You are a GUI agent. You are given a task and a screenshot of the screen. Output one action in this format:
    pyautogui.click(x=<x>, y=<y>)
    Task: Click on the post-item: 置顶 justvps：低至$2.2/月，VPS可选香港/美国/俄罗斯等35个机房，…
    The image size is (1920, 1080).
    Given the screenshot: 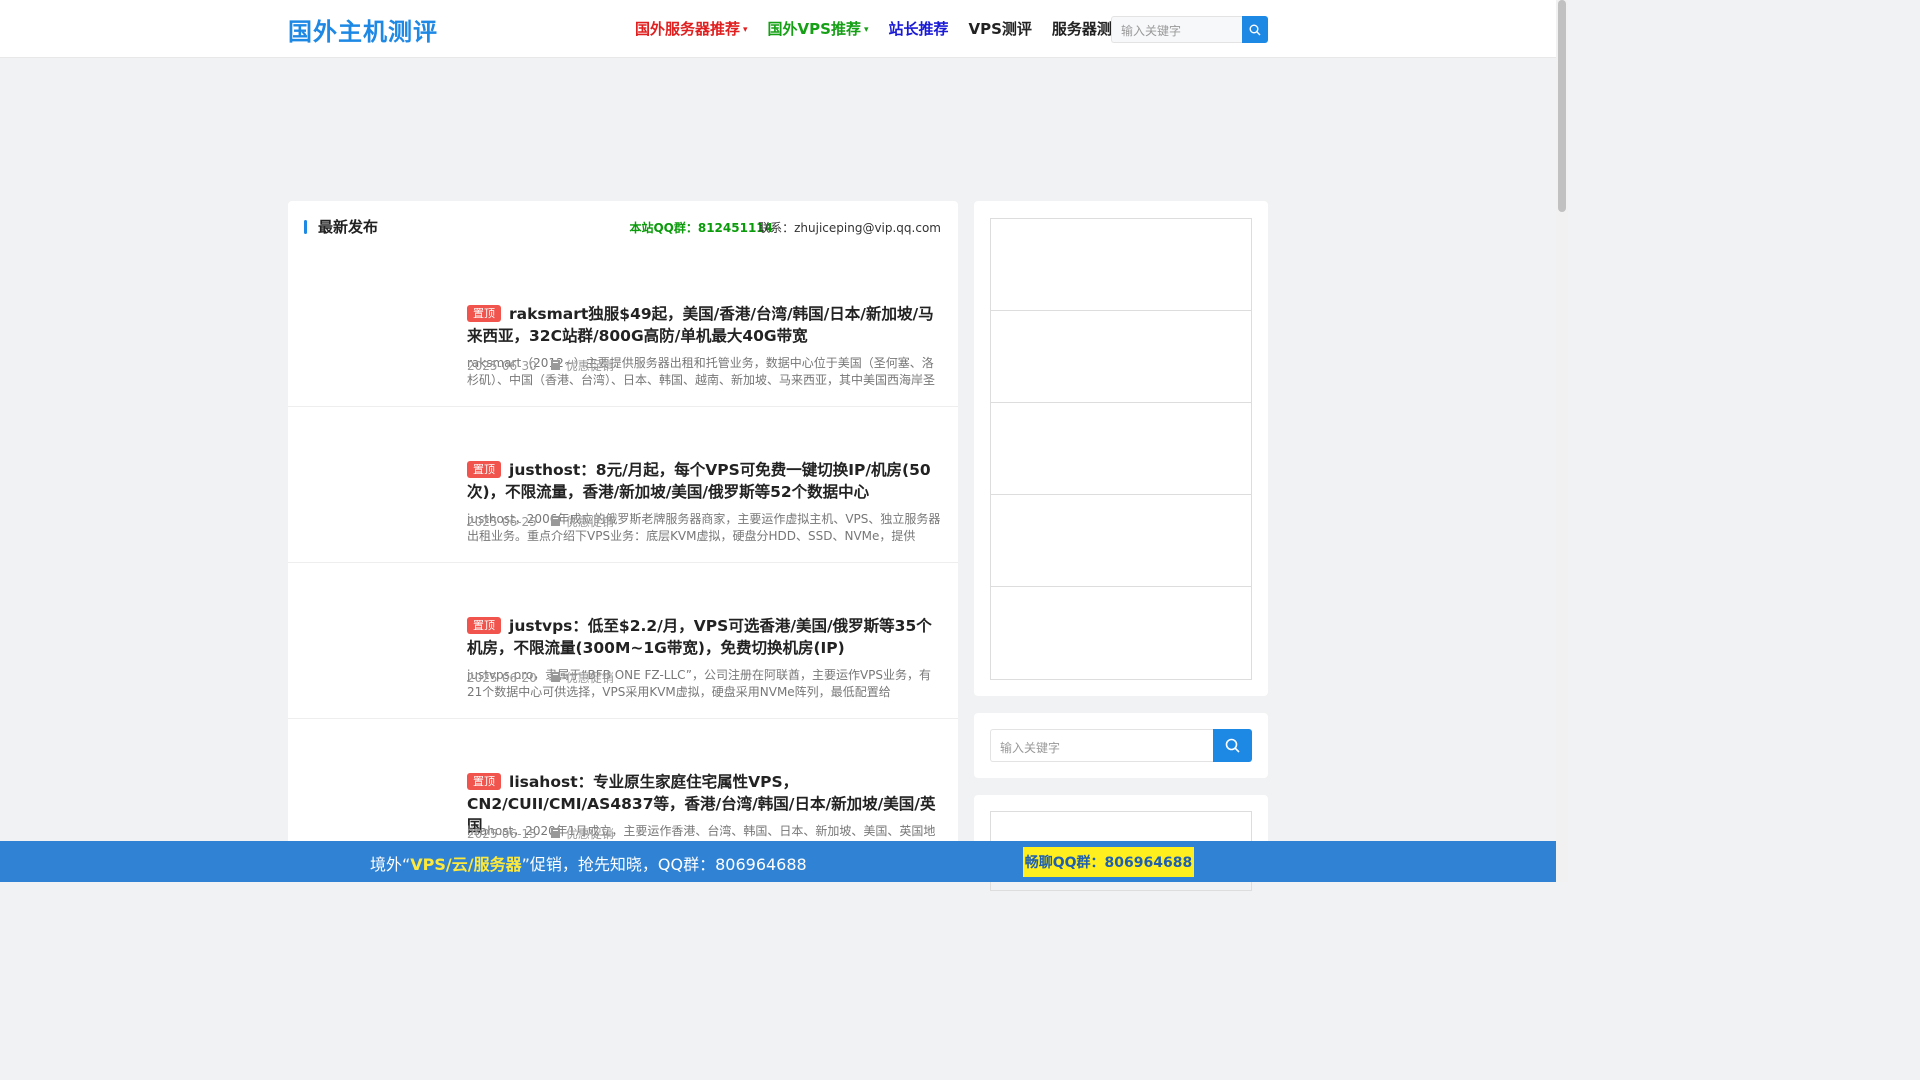 What is the action you would take?
    pyautogui.click(x=623, y=641)
    